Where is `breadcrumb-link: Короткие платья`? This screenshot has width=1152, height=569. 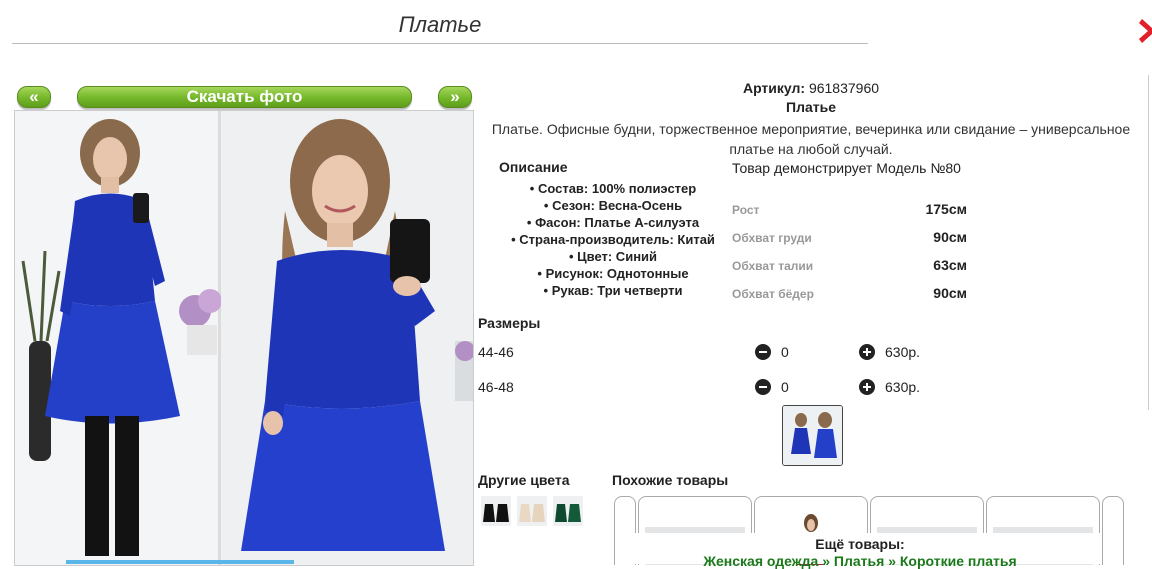 breadcrumb-link: Короткие платья is located at coordinates (958, 561).